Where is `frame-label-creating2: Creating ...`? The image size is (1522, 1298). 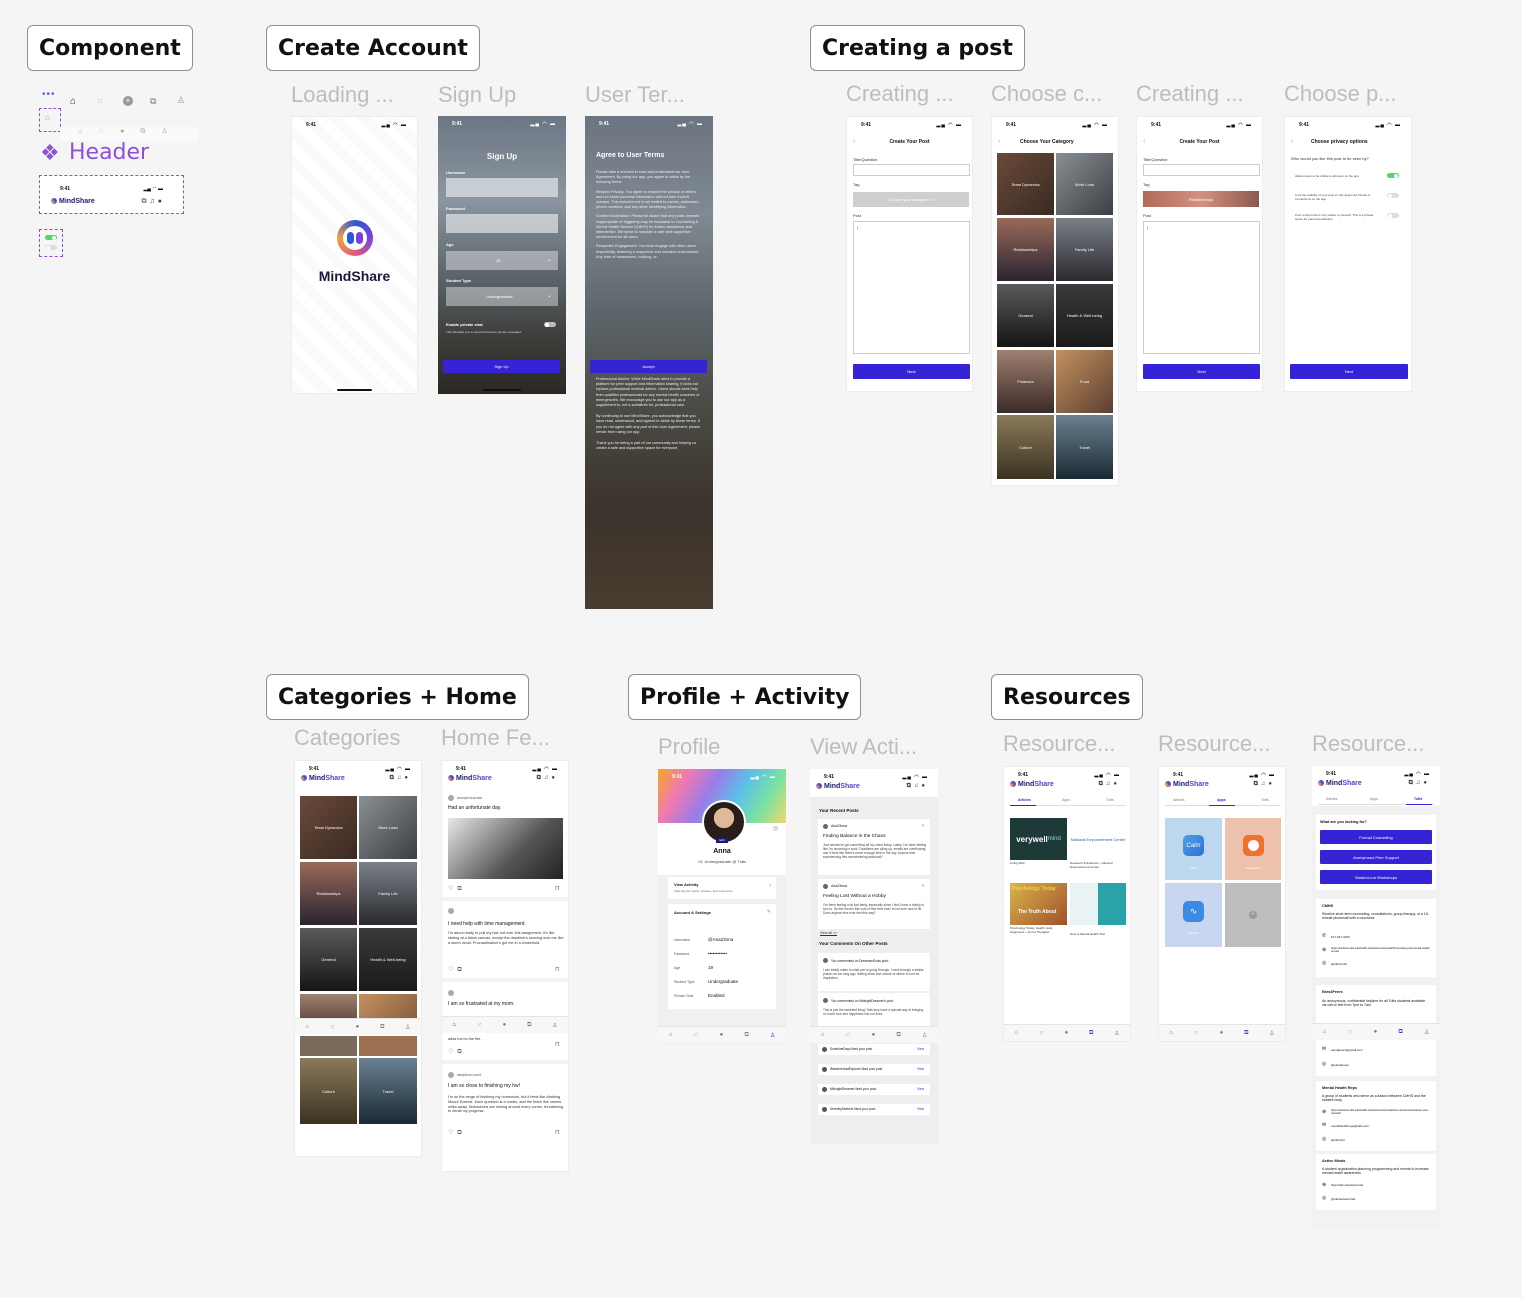 frame-label-creating2: Creating ... is located at coordinates (1201, 94).